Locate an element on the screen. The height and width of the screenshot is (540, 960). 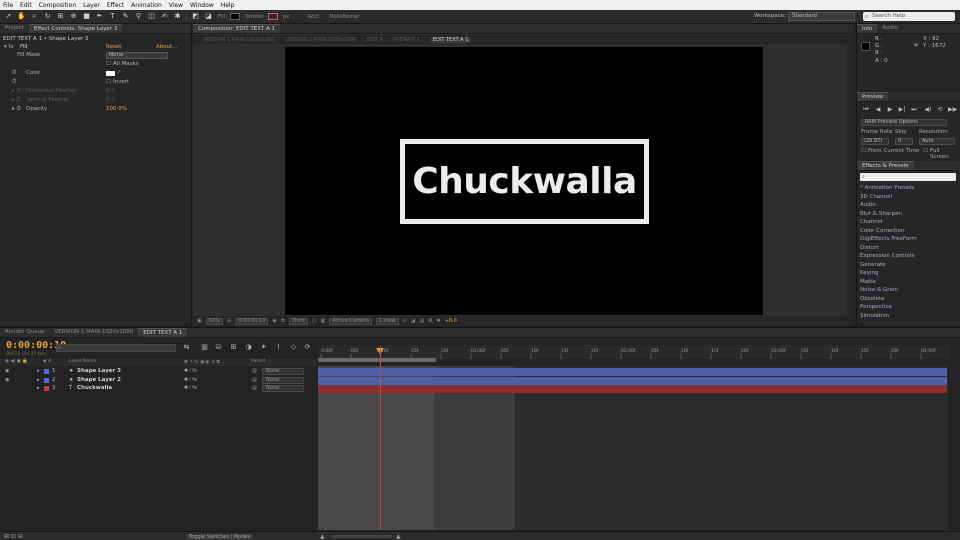
brush-tool-icon: ✎ is located at coordinates (125, 16).